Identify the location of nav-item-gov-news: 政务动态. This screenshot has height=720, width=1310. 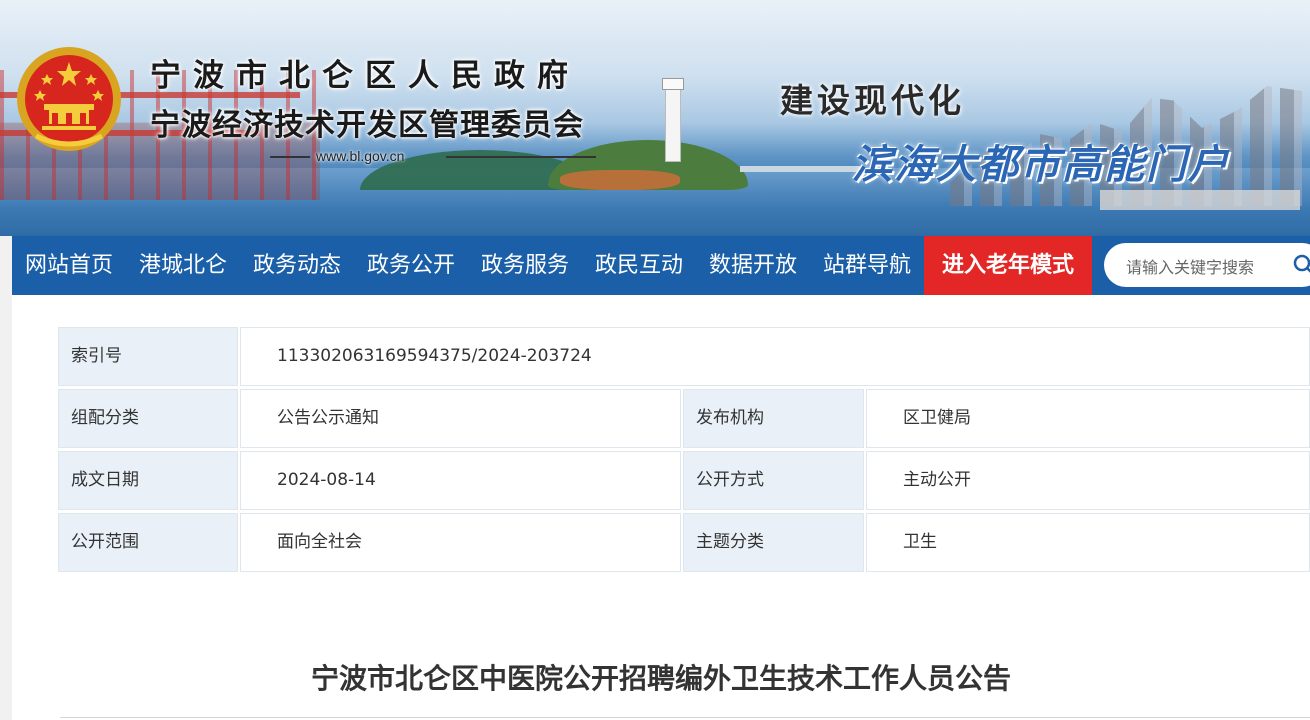
(297, 265).